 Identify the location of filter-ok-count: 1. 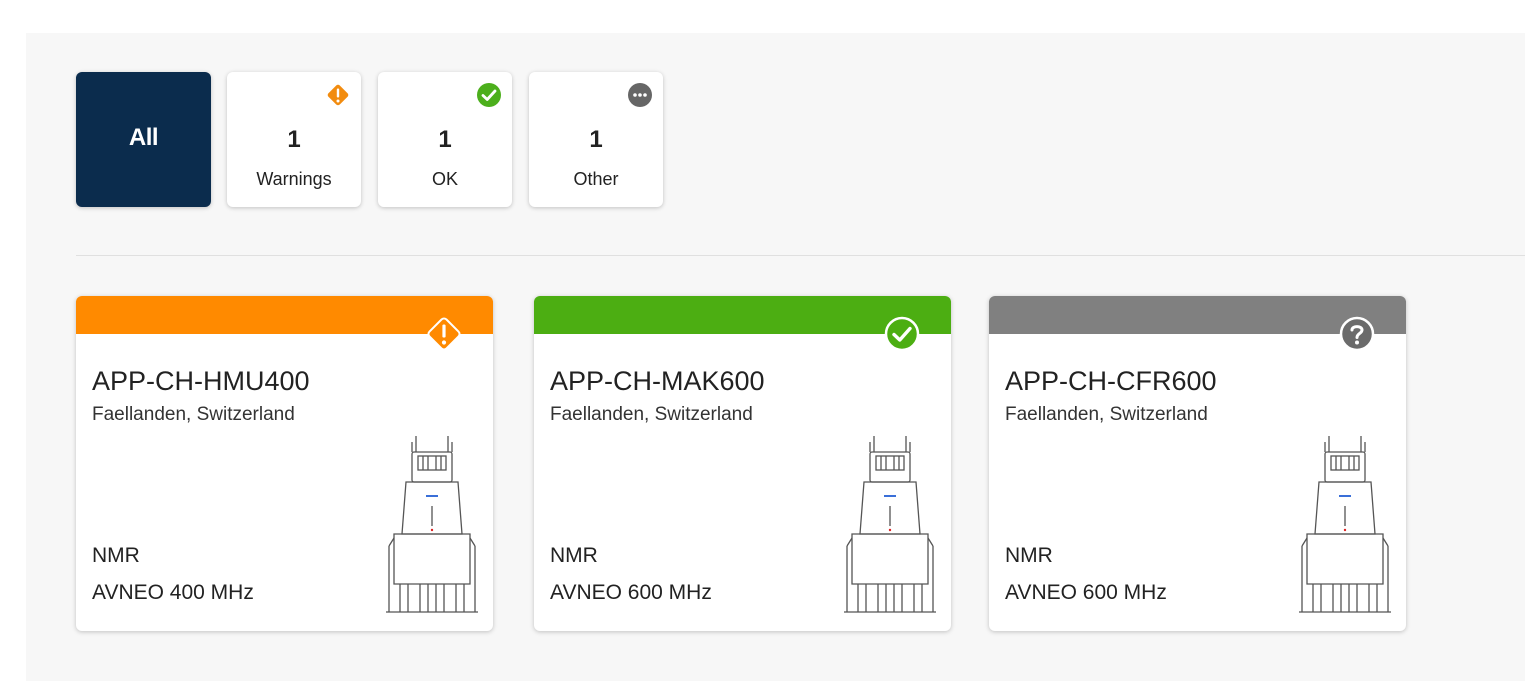
(445, 139).